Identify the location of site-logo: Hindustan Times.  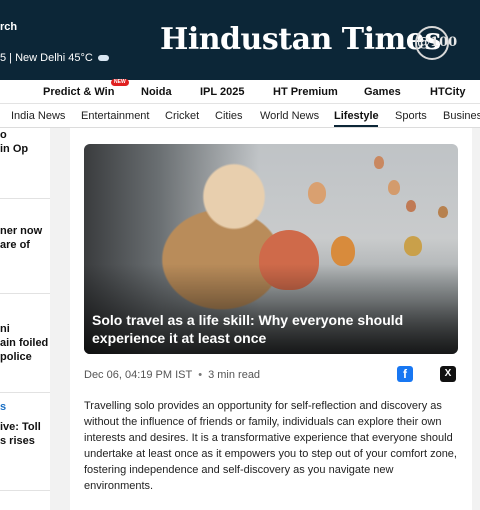
(300, 39).